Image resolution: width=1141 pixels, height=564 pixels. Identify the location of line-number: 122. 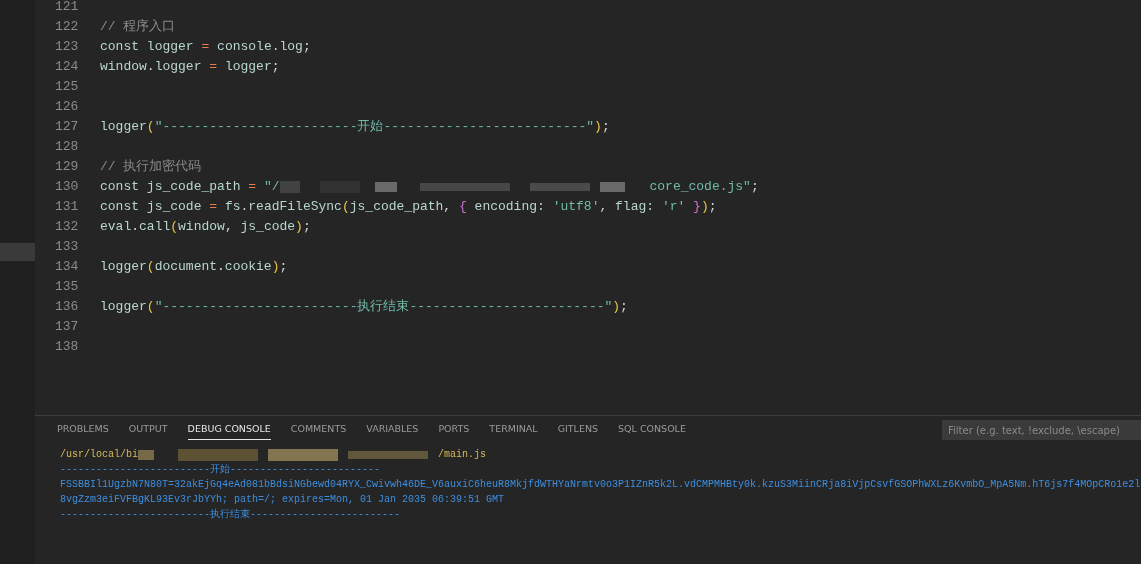
(67, 27).